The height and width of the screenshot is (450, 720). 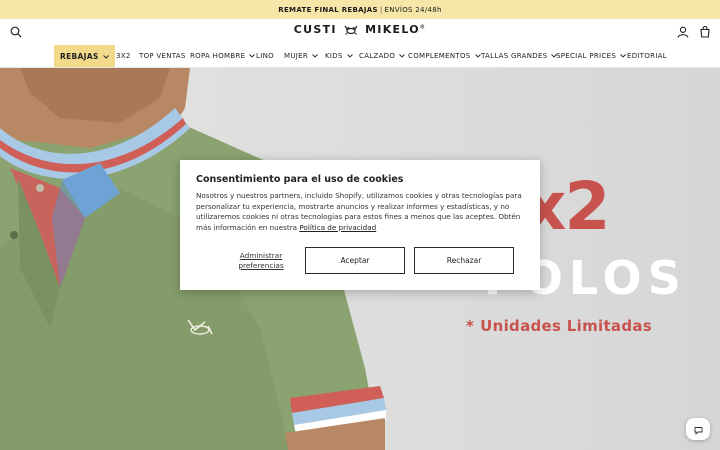 I want to click on nav-item-rebajas: REBAJAS, so click(x=84, y=56).